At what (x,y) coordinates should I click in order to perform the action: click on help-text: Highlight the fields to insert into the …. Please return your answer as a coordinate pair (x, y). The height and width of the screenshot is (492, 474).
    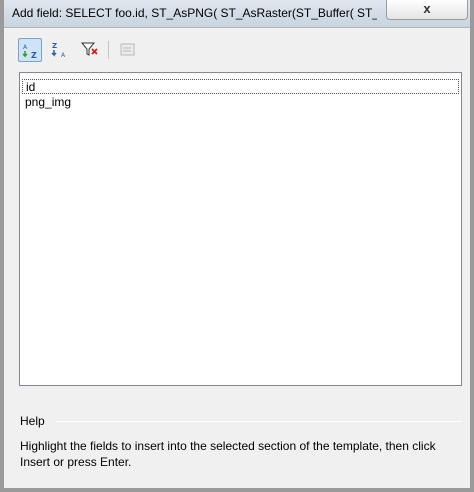
    Looking at the image, I should click on (228, 454).